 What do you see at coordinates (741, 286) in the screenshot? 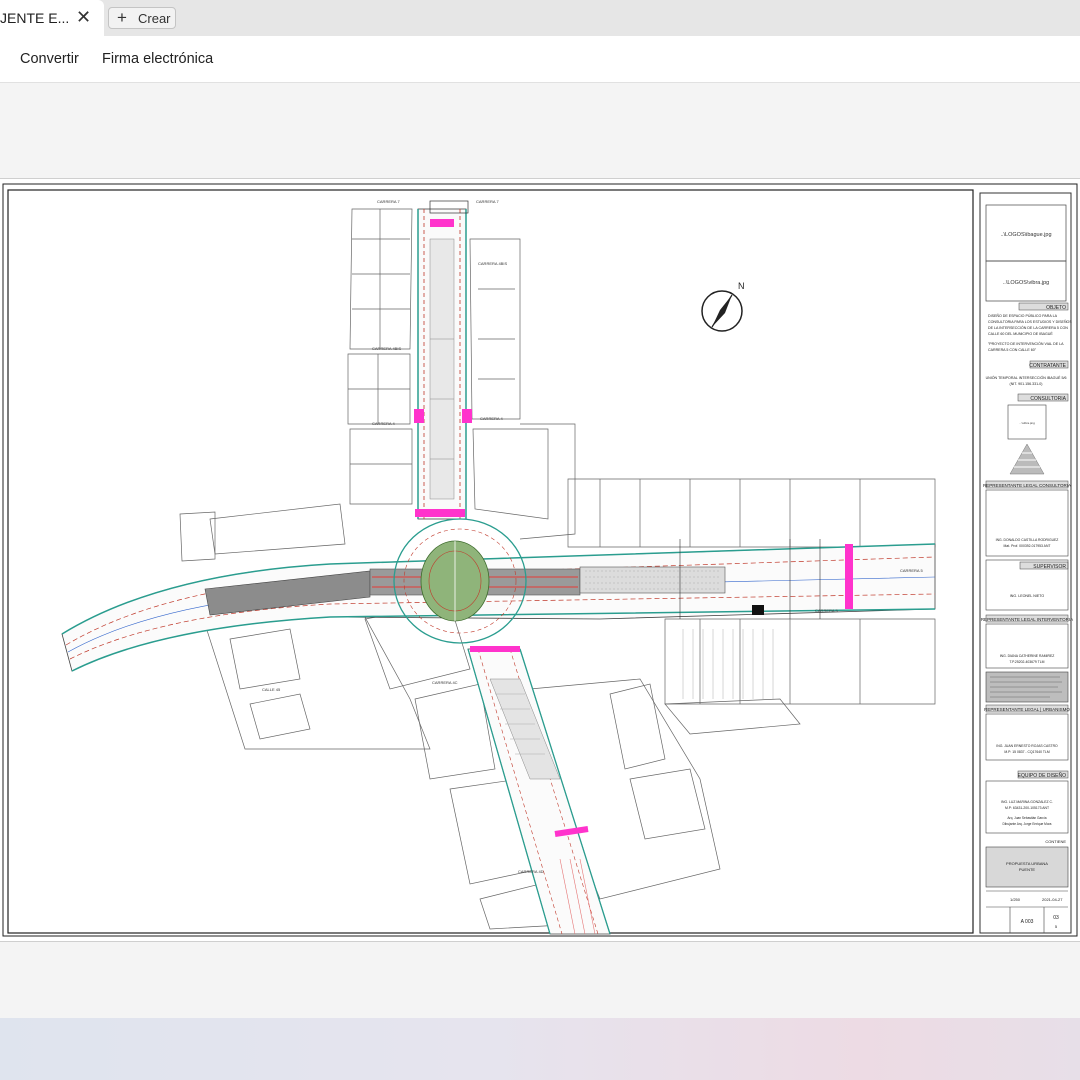
I see `svg-text: N` at bounding box center [741, 286].